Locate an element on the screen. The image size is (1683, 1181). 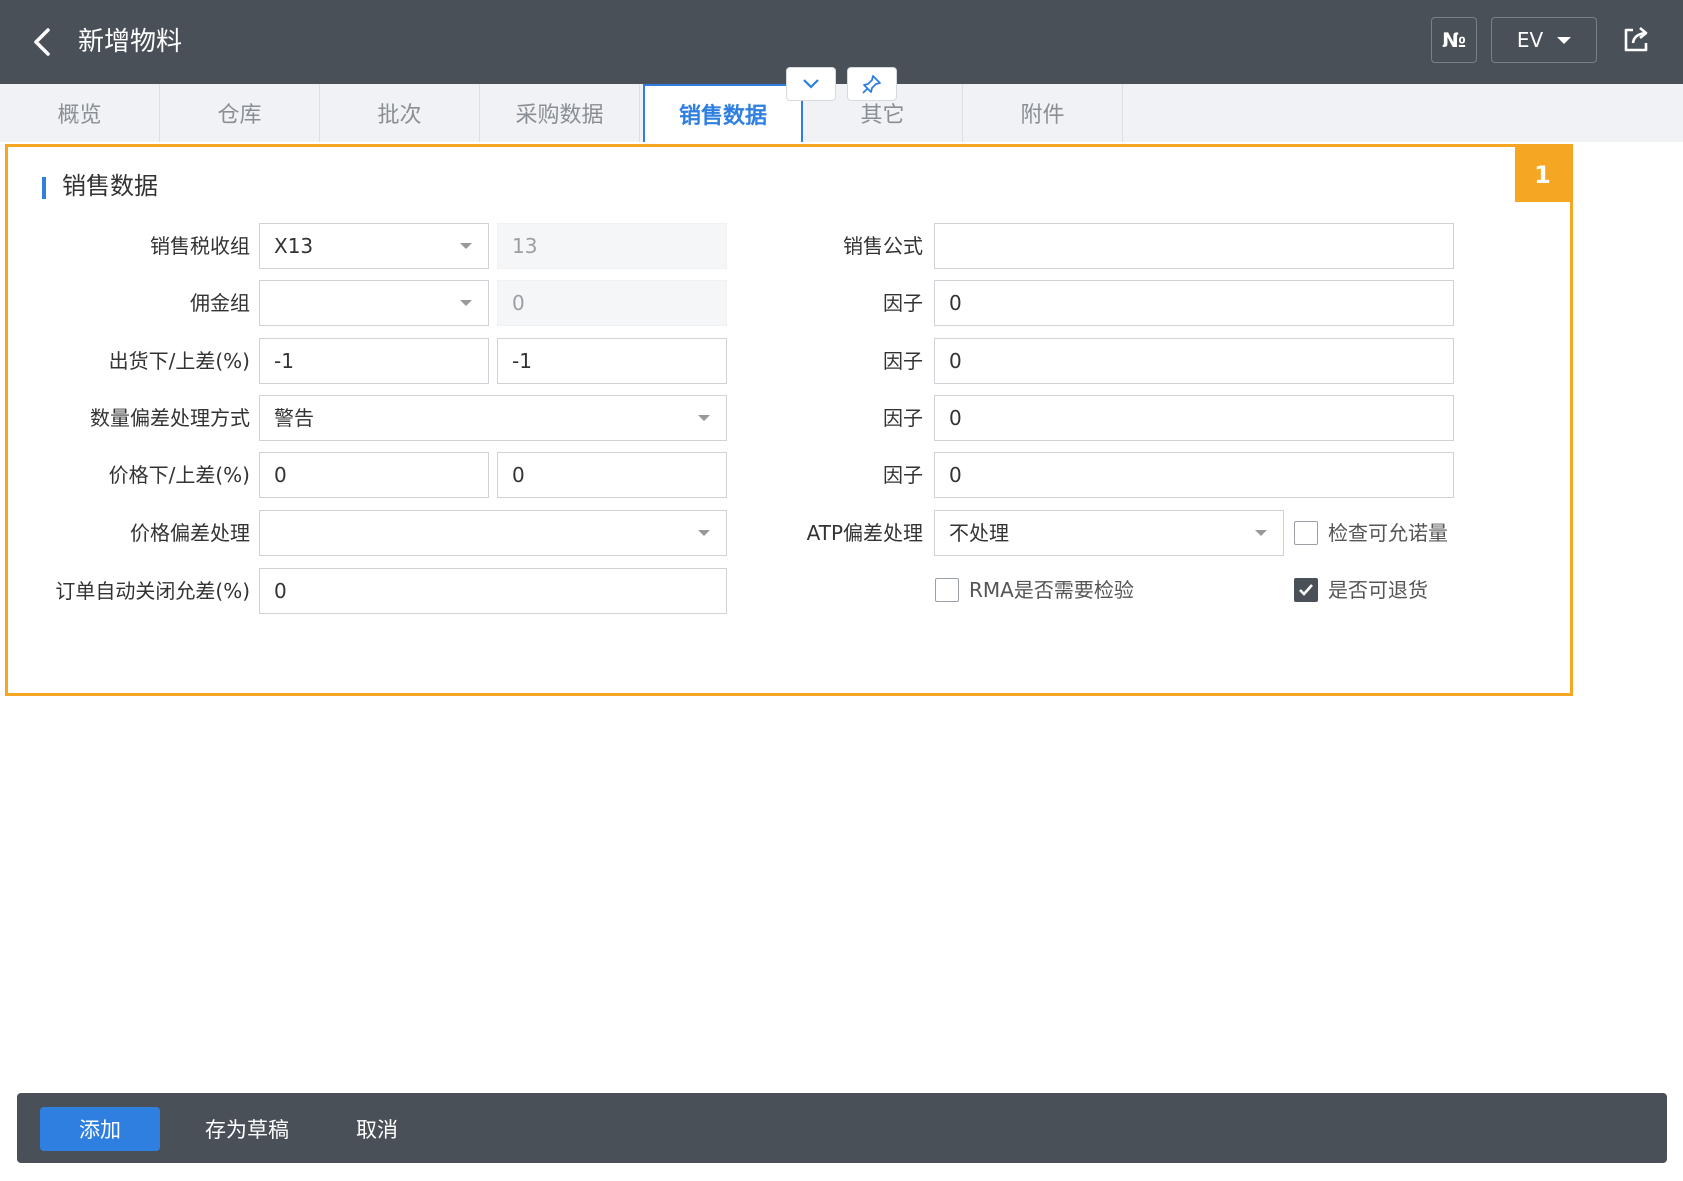
qty-deviation-method-label: 数量偏差处理方式 is located at coordinates (170, 418).